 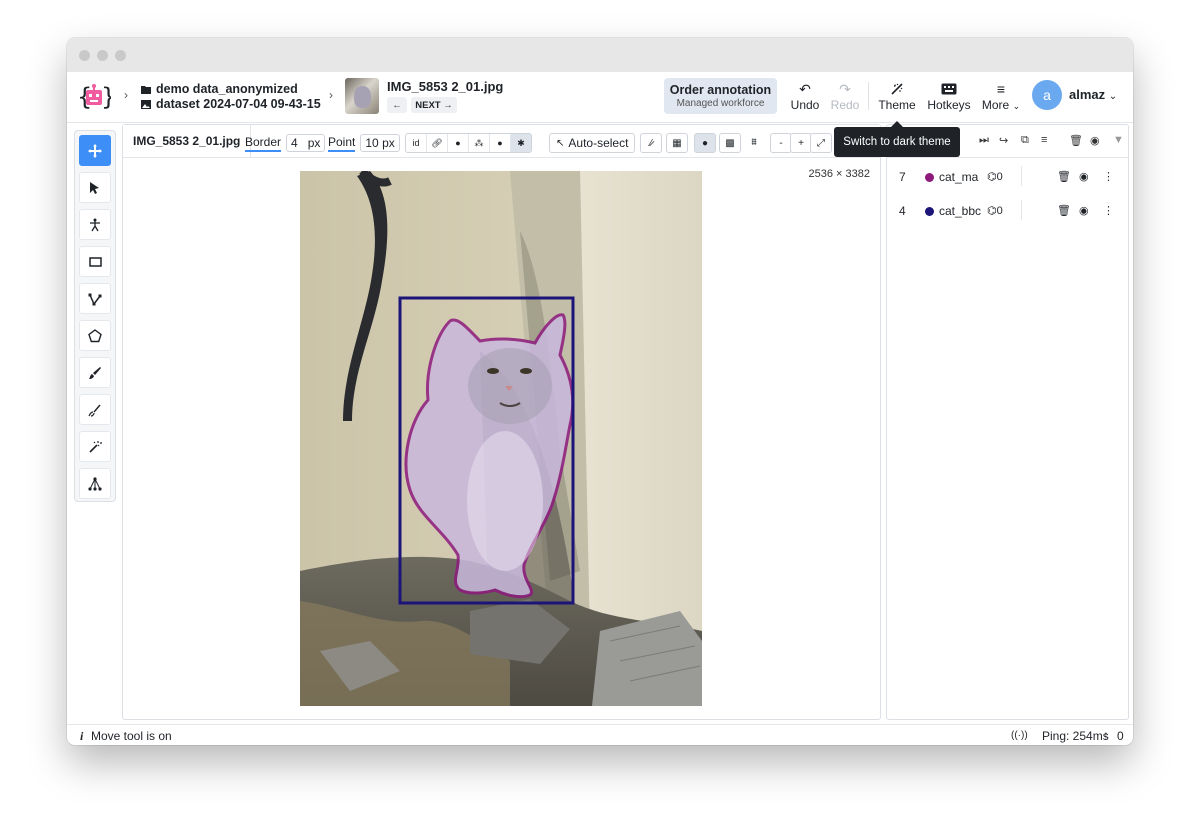 I want to click on status-bar: i Move tool is on ((·)) Ping: 254ms ↑ 0, so click(x=600, y=734).